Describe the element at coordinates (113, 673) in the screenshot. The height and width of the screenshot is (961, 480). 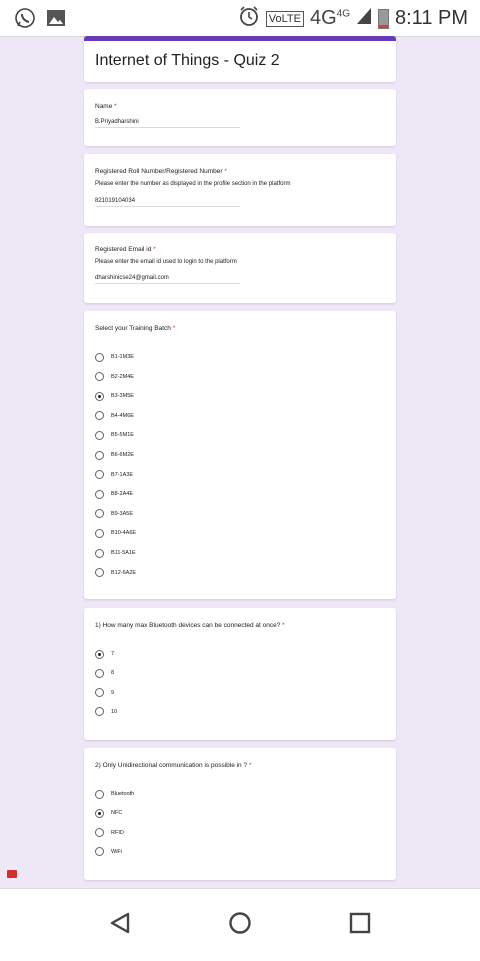
I see `q1-option-label: 8` at that location.